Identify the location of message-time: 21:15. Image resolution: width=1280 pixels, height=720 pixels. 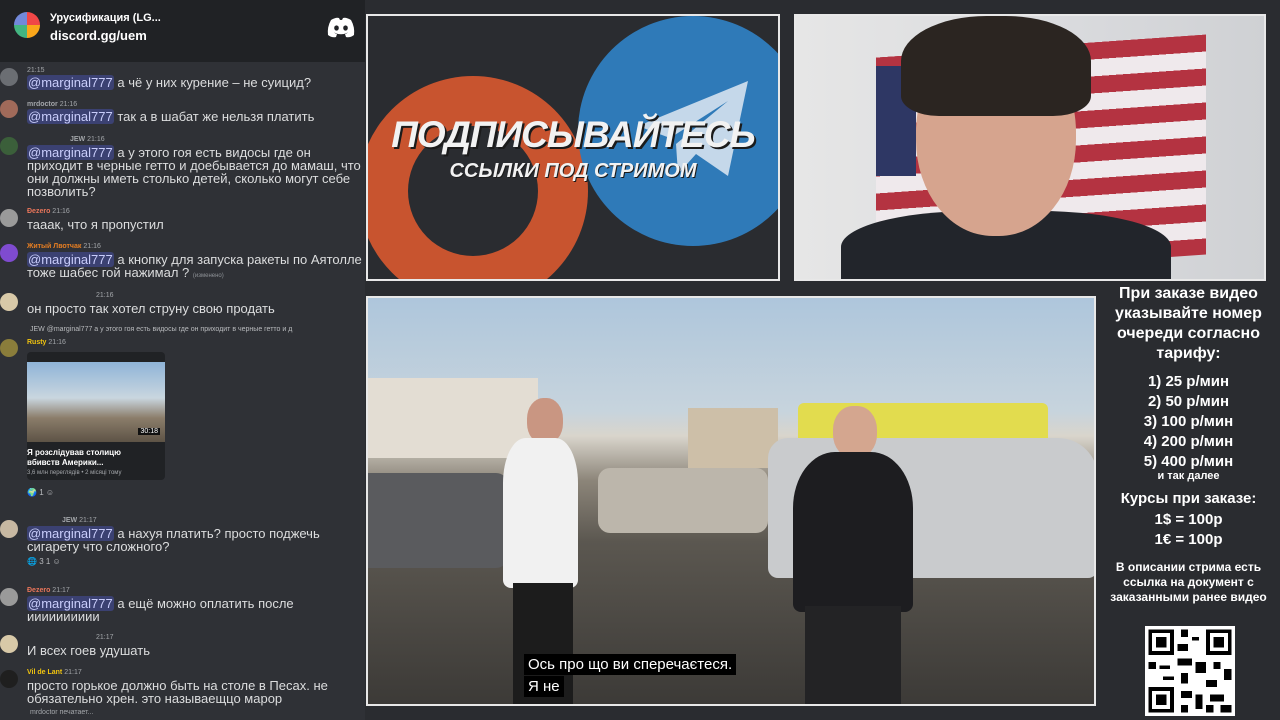
(36, 70).